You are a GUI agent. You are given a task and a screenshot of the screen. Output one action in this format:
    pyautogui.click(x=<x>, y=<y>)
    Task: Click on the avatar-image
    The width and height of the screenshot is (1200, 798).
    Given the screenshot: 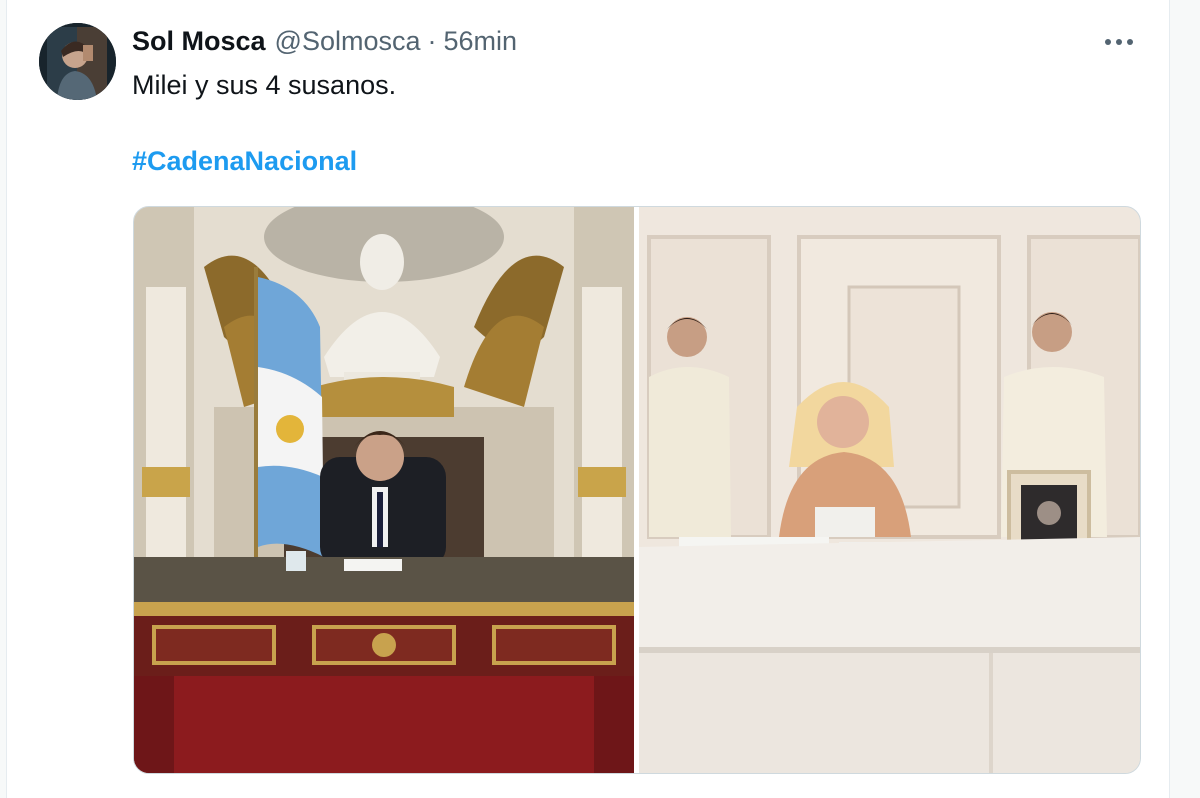 What is the action you would take?
    pyautogui.click(x=77, y=61)
    